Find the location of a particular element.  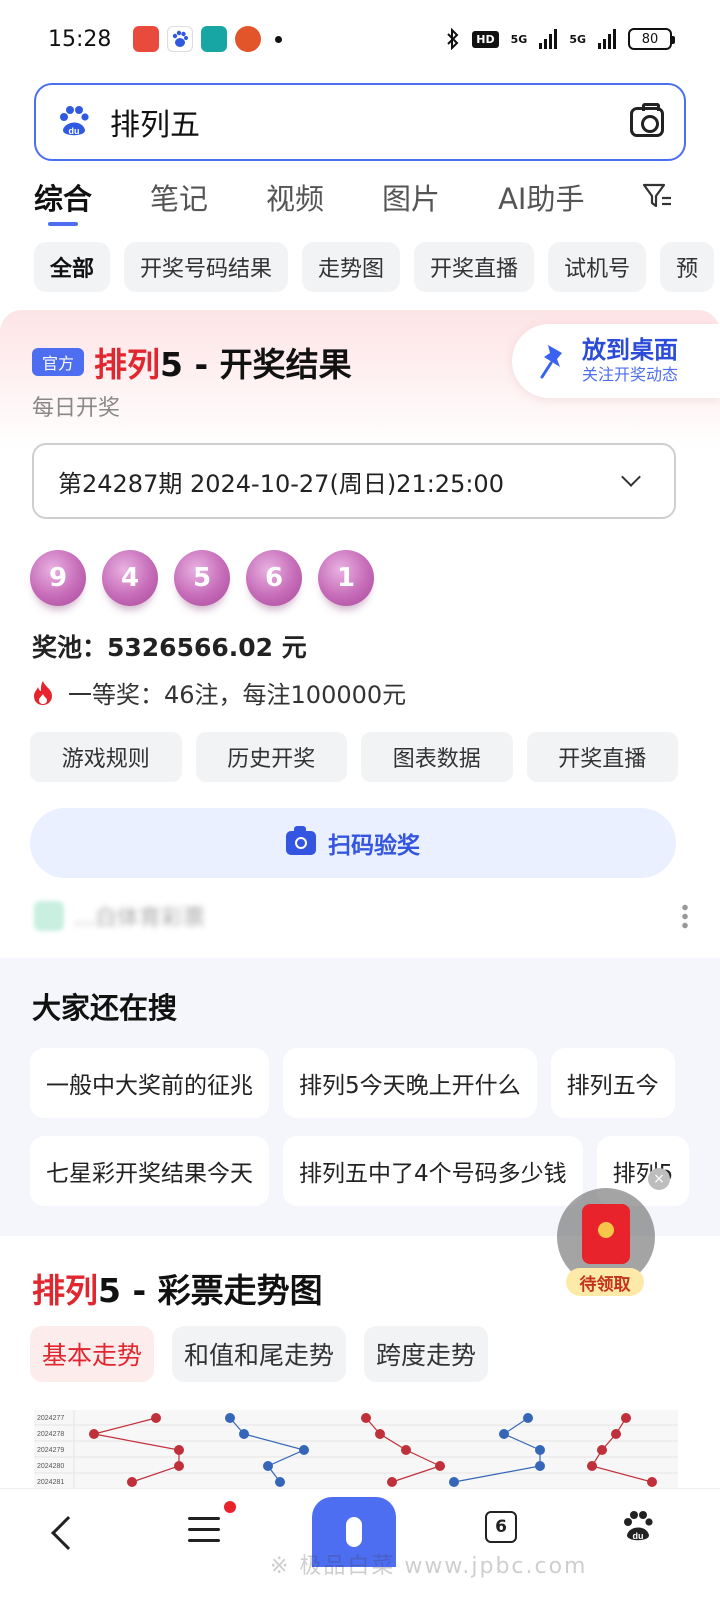

watermark: ※ 极品白菜 www.jpbc.com is located at coordinates (429, 1566).